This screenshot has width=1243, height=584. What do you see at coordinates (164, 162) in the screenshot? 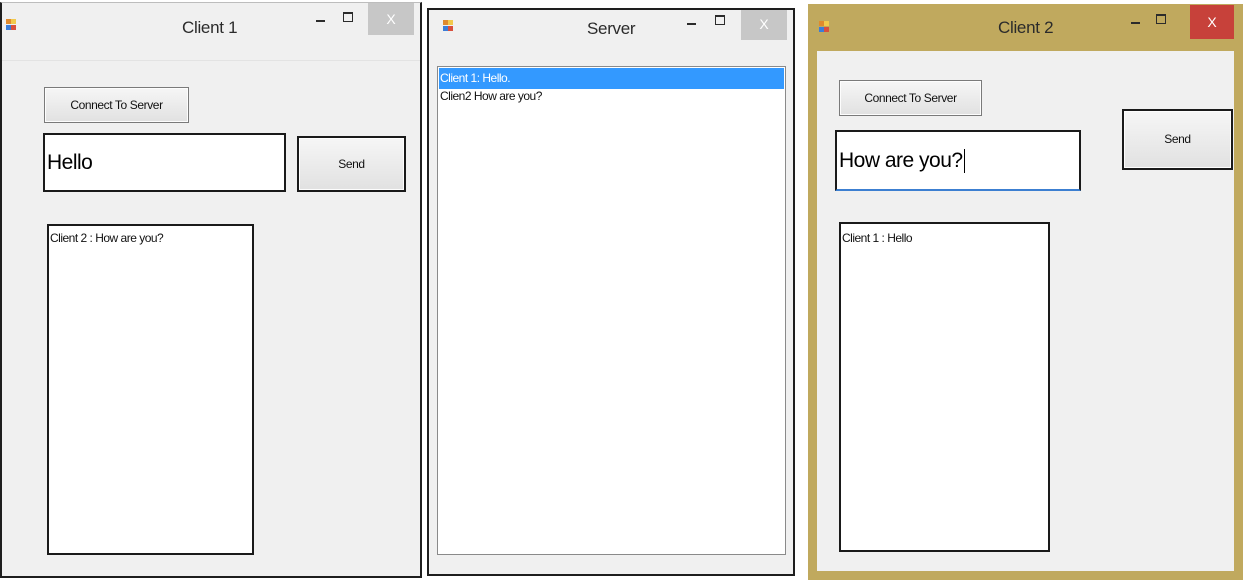
I see `message-input: Hello` at bounding box center [164, 162].